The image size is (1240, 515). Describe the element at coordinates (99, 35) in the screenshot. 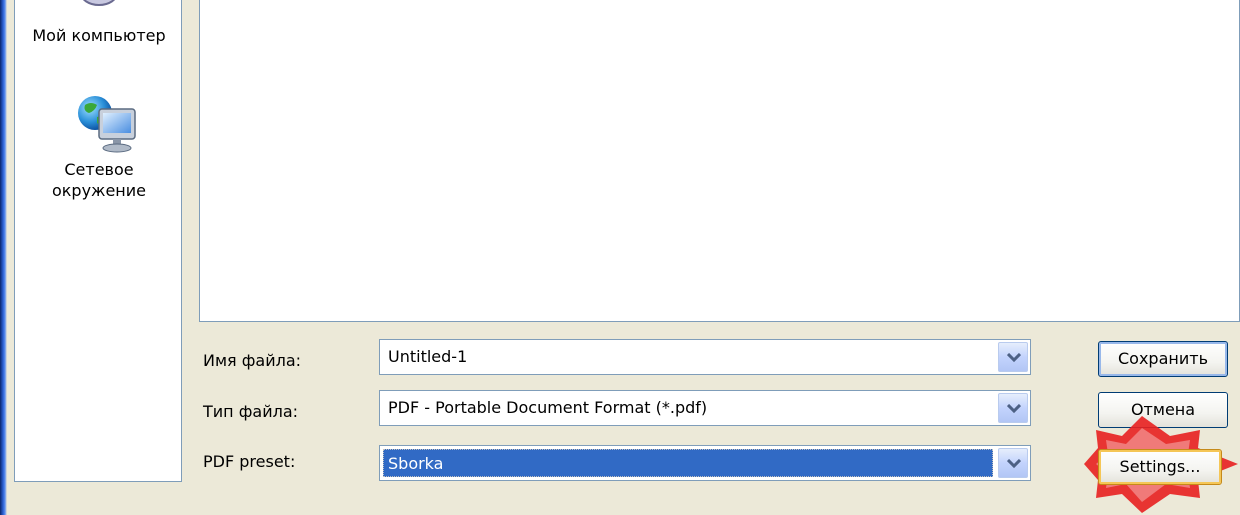

I see `place-my-computer-label: Мой компьютер` at that location.